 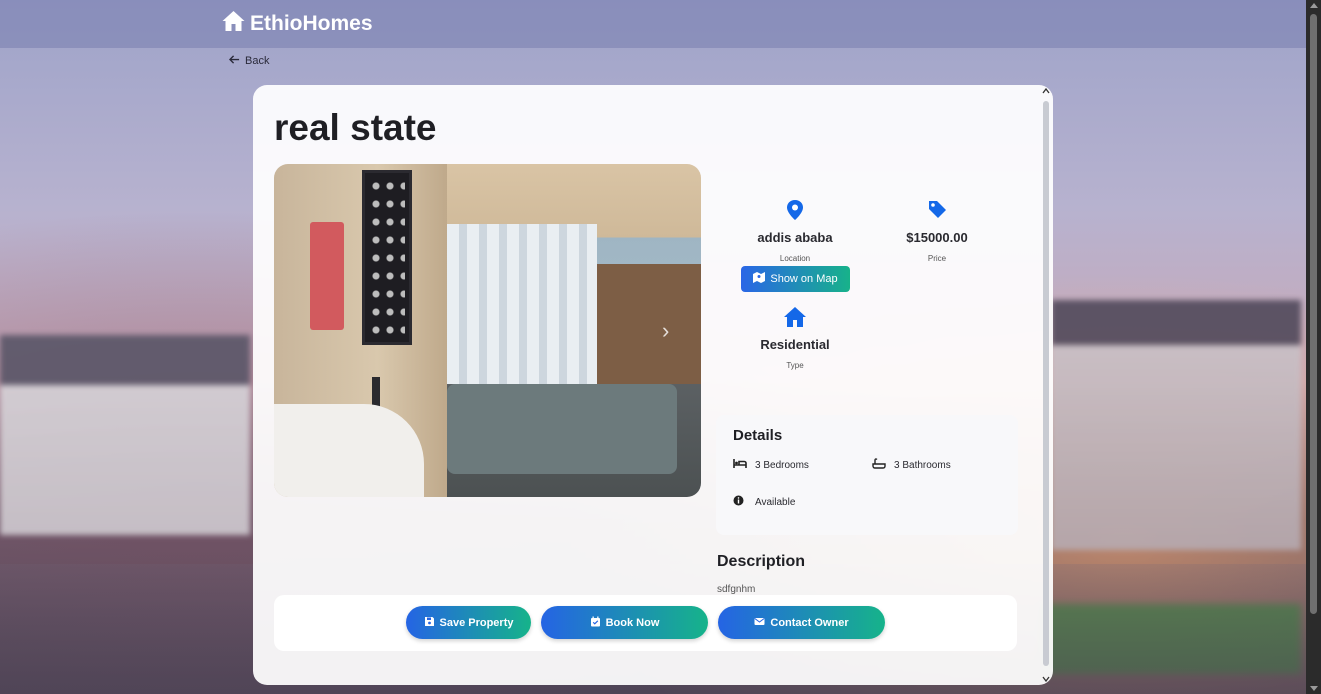 What do you see at coordinates (775, 502) in the screenshot?
I see `status-text: Available` at bounding box center [775, 502].